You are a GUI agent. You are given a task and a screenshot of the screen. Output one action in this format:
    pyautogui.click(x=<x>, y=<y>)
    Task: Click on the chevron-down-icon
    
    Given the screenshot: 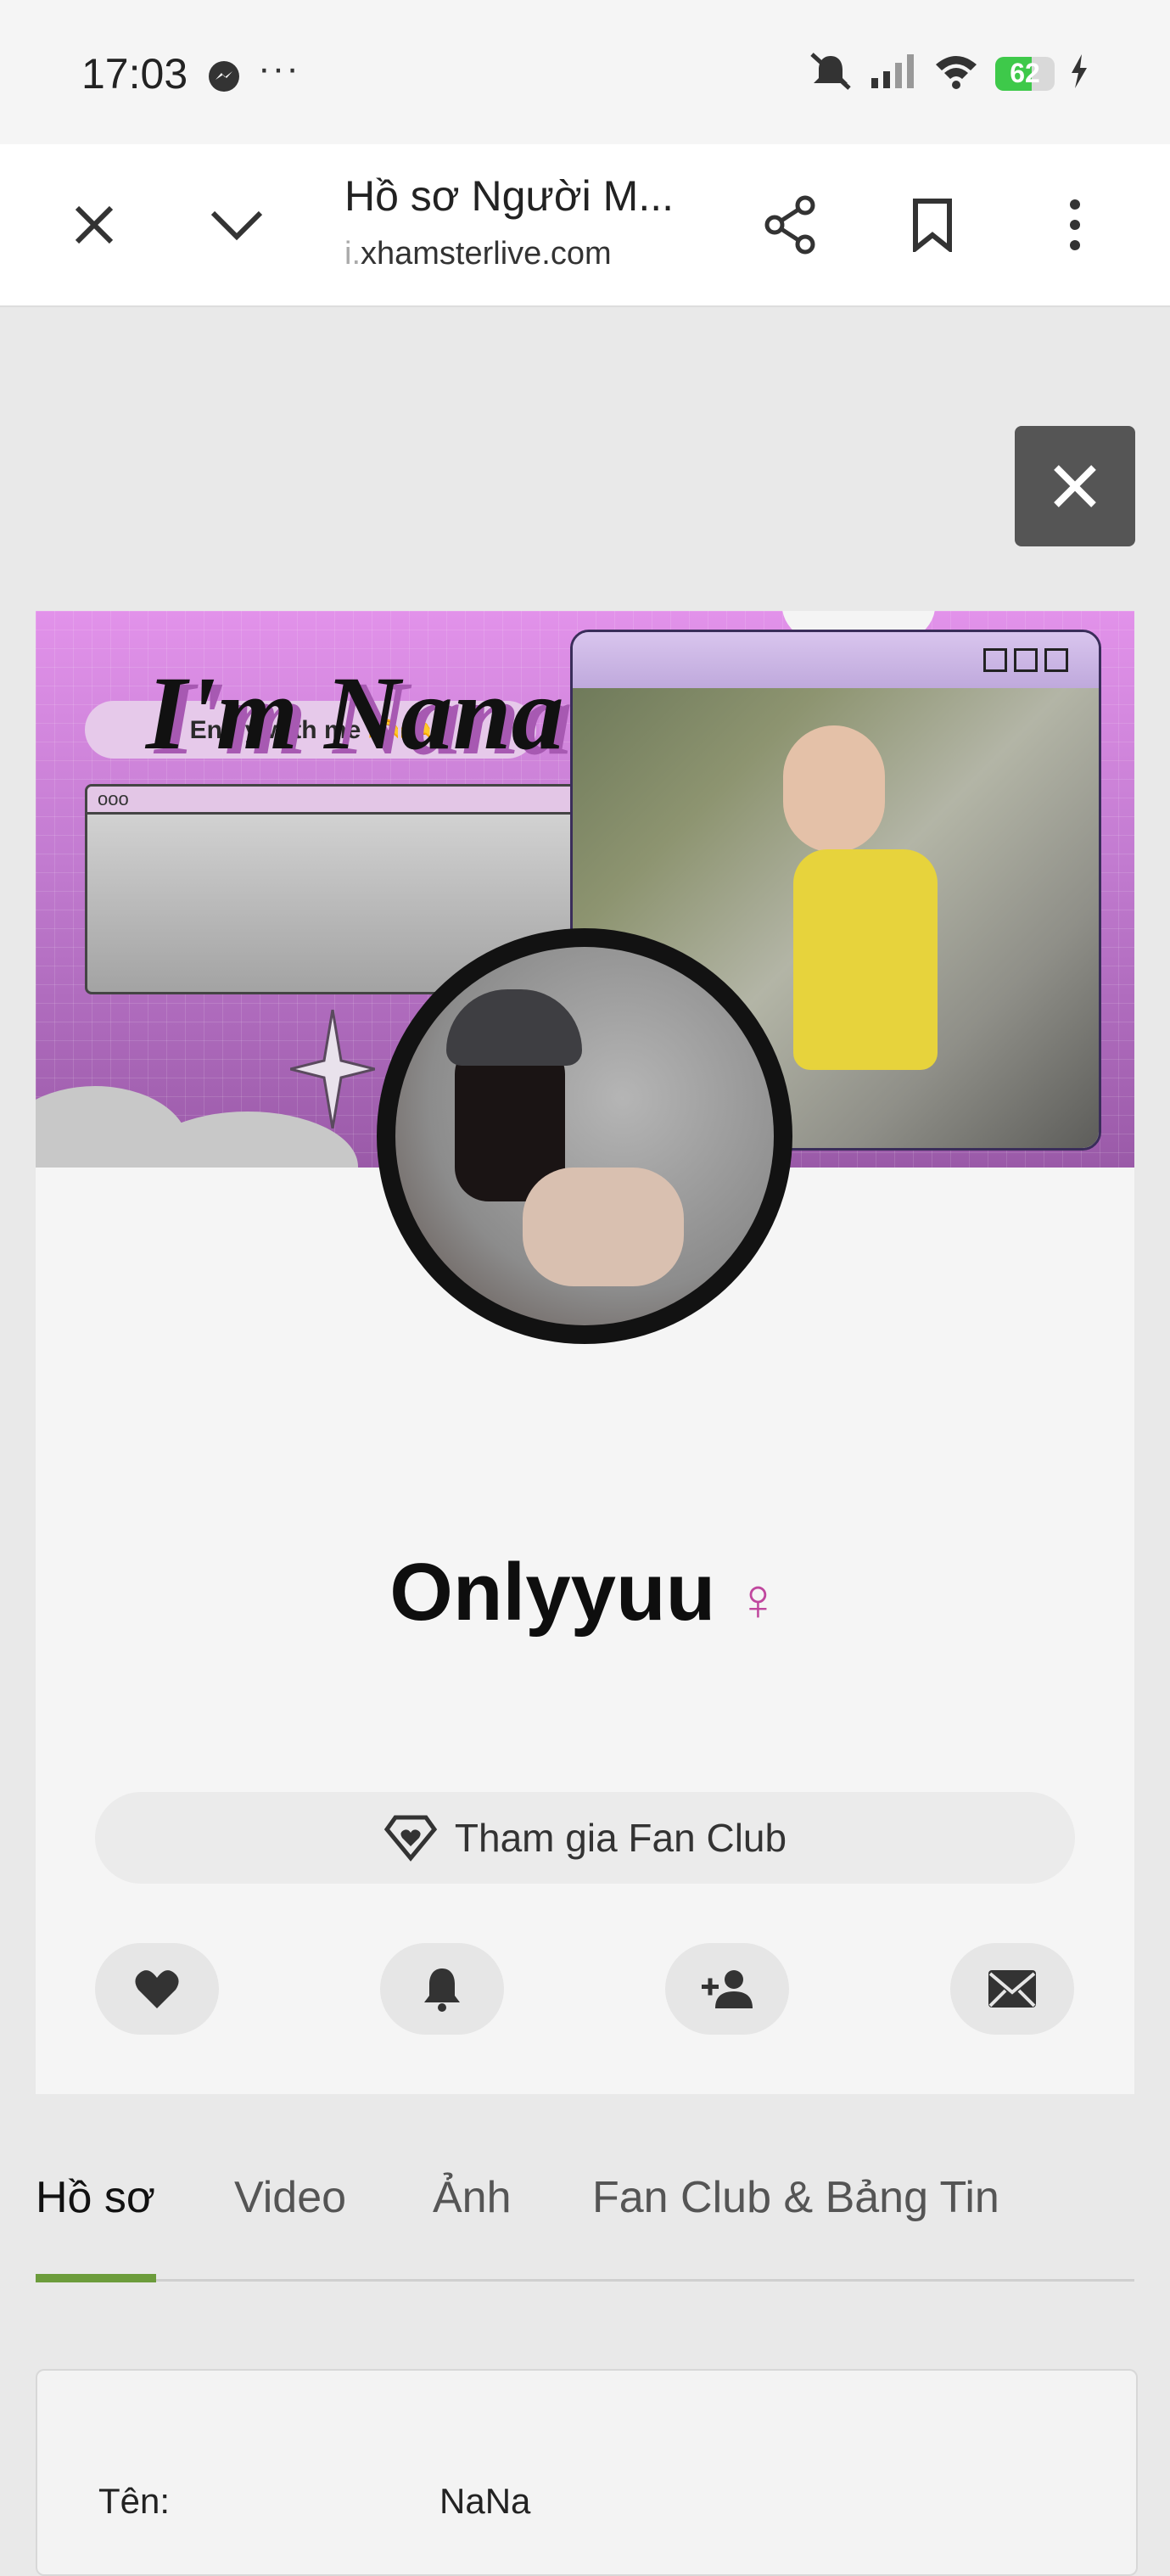 What is the action you would take?
    pyautogui.click(x=236, y=226)
    